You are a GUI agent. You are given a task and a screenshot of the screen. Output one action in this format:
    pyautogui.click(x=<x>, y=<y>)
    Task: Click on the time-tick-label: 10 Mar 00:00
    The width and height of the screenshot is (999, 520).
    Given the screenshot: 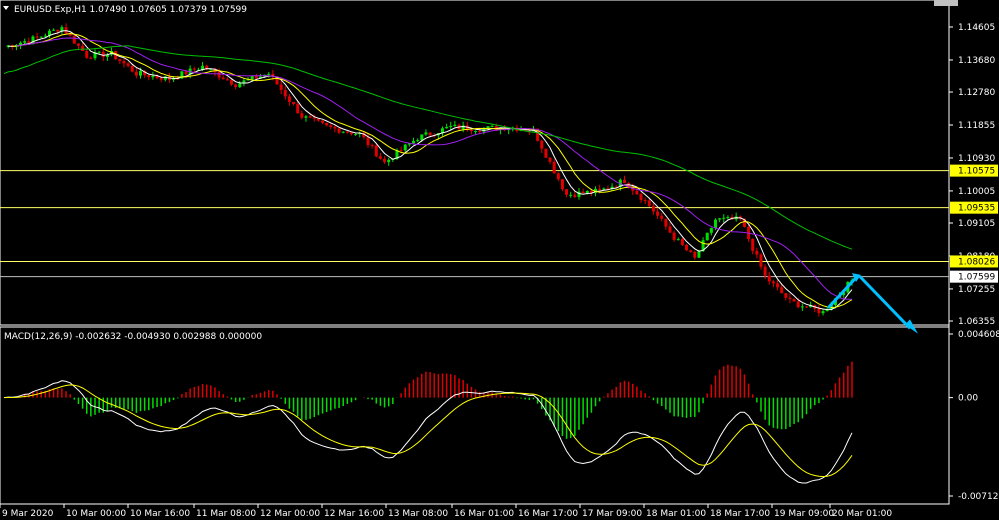 What is the action you would take?
    pyautogui.click(x=96, y=514)
    